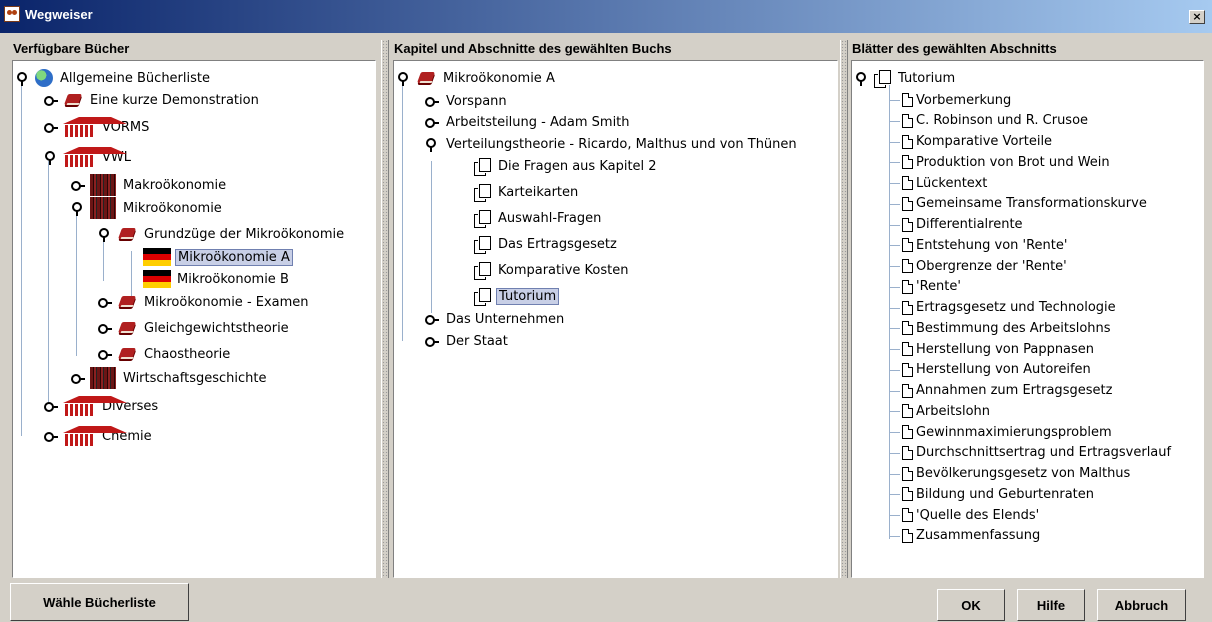  I want to click on splitter-right, so click(844, 309).